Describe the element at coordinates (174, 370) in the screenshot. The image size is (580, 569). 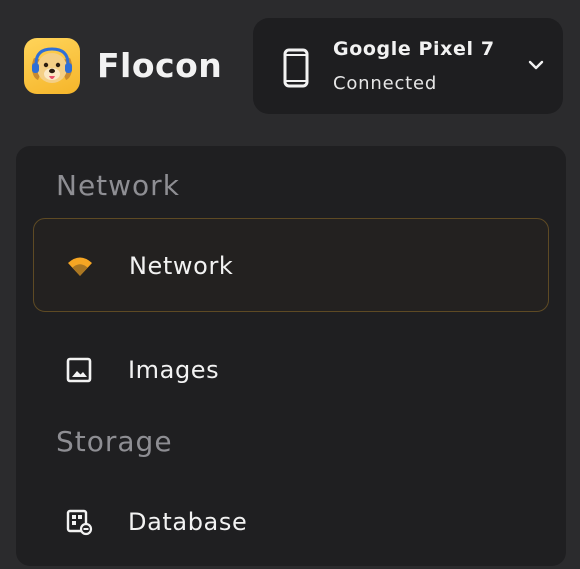
I see `sidebar-item-label: Images` at that location.